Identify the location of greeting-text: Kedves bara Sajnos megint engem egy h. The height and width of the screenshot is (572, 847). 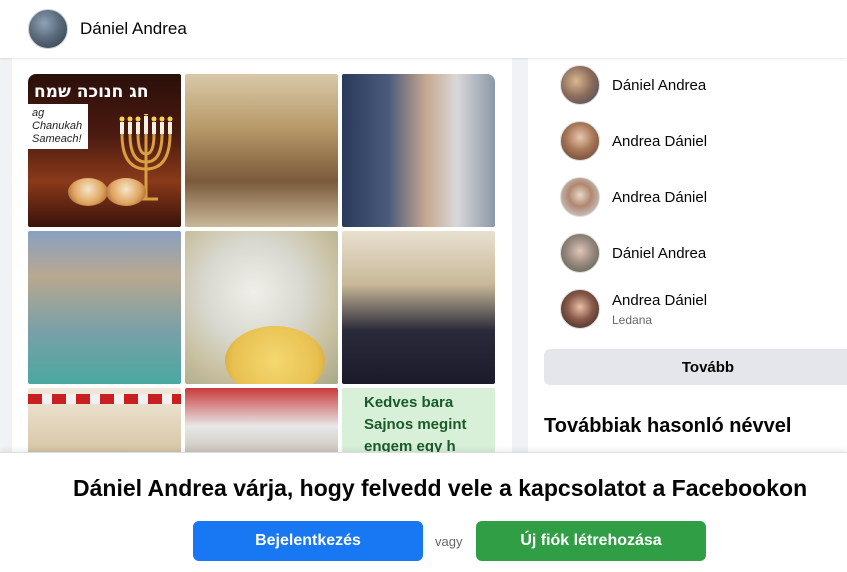
(415, 425).